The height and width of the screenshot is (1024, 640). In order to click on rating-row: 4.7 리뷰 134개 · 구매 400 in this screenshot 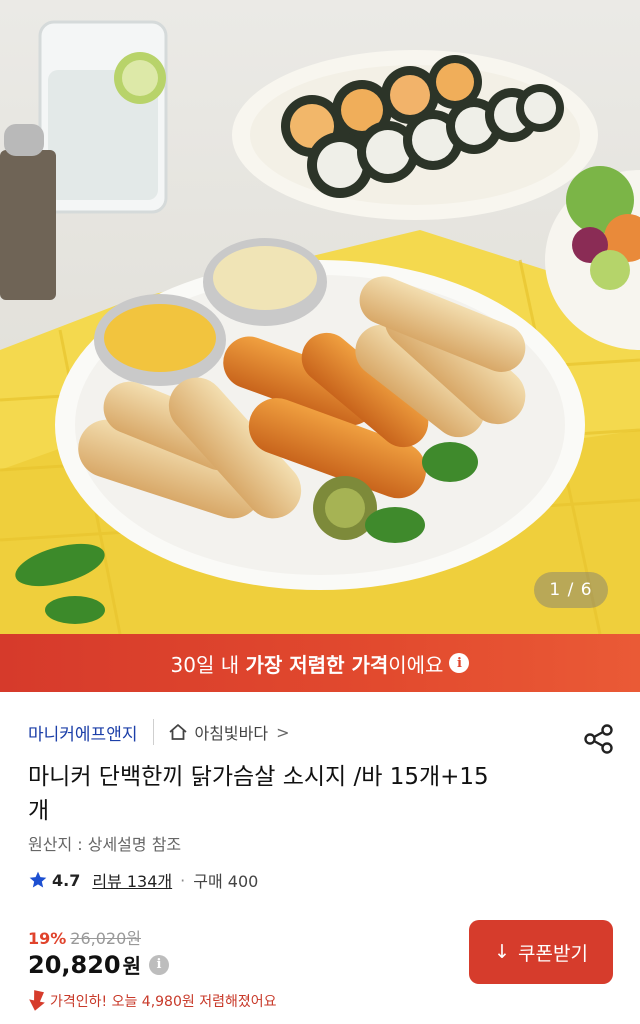, I will do `click(143, 880)`.